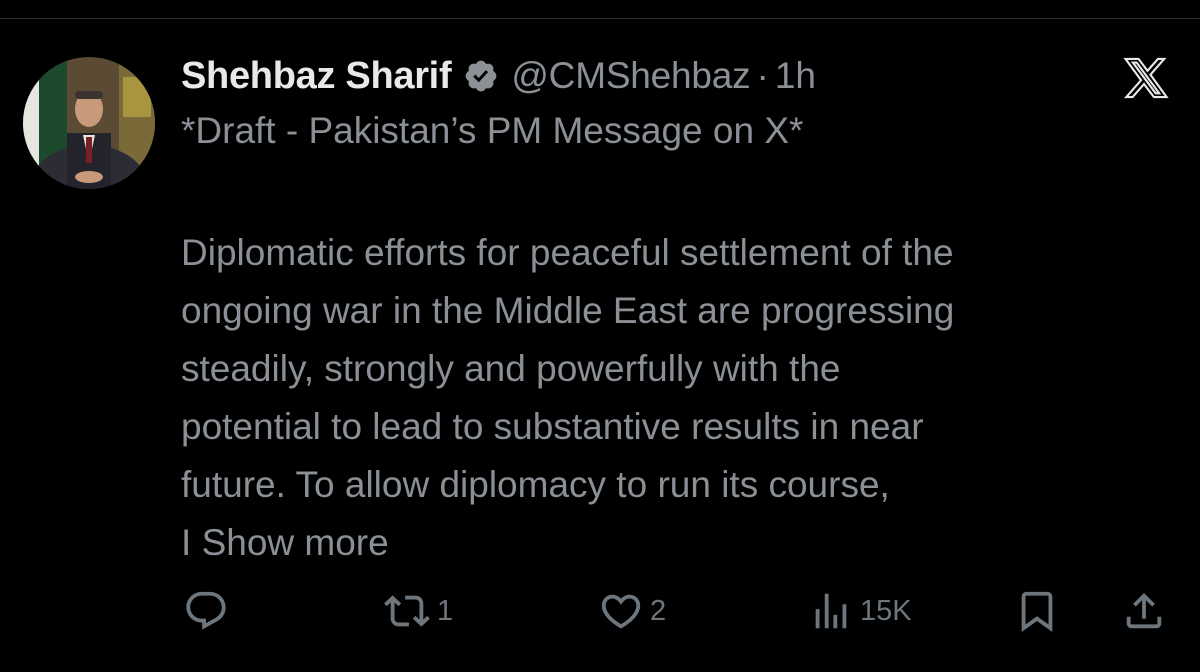 This screenshot has width=1200, height=672. What do you see at coordinates (886, 610) in the screenshot?
I see `views-count: 15K` at bounding box center [886, 610].